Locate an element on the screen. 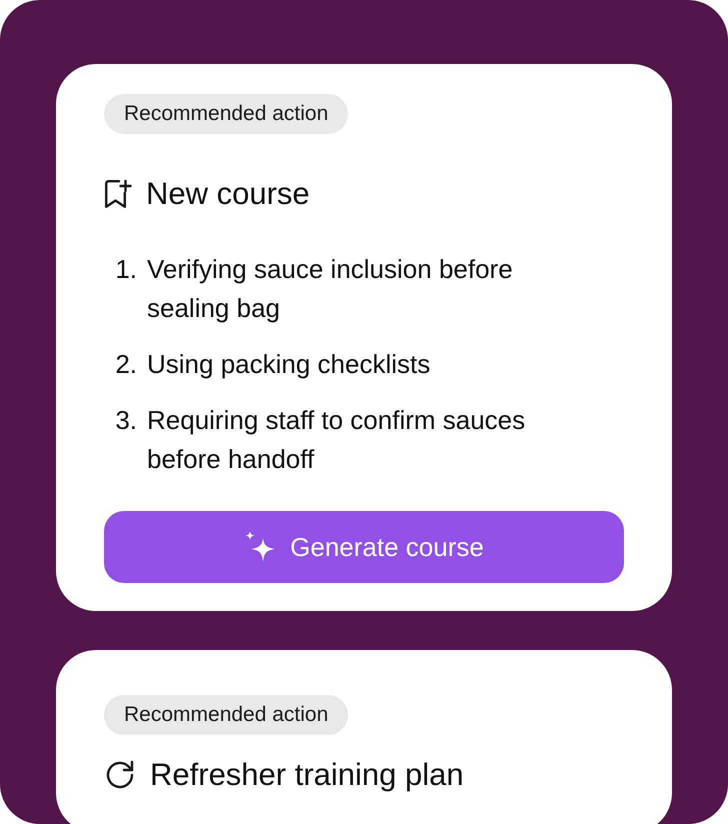 The image size is (728, 824). step-number: 1. is located at coordinates (126, 269).